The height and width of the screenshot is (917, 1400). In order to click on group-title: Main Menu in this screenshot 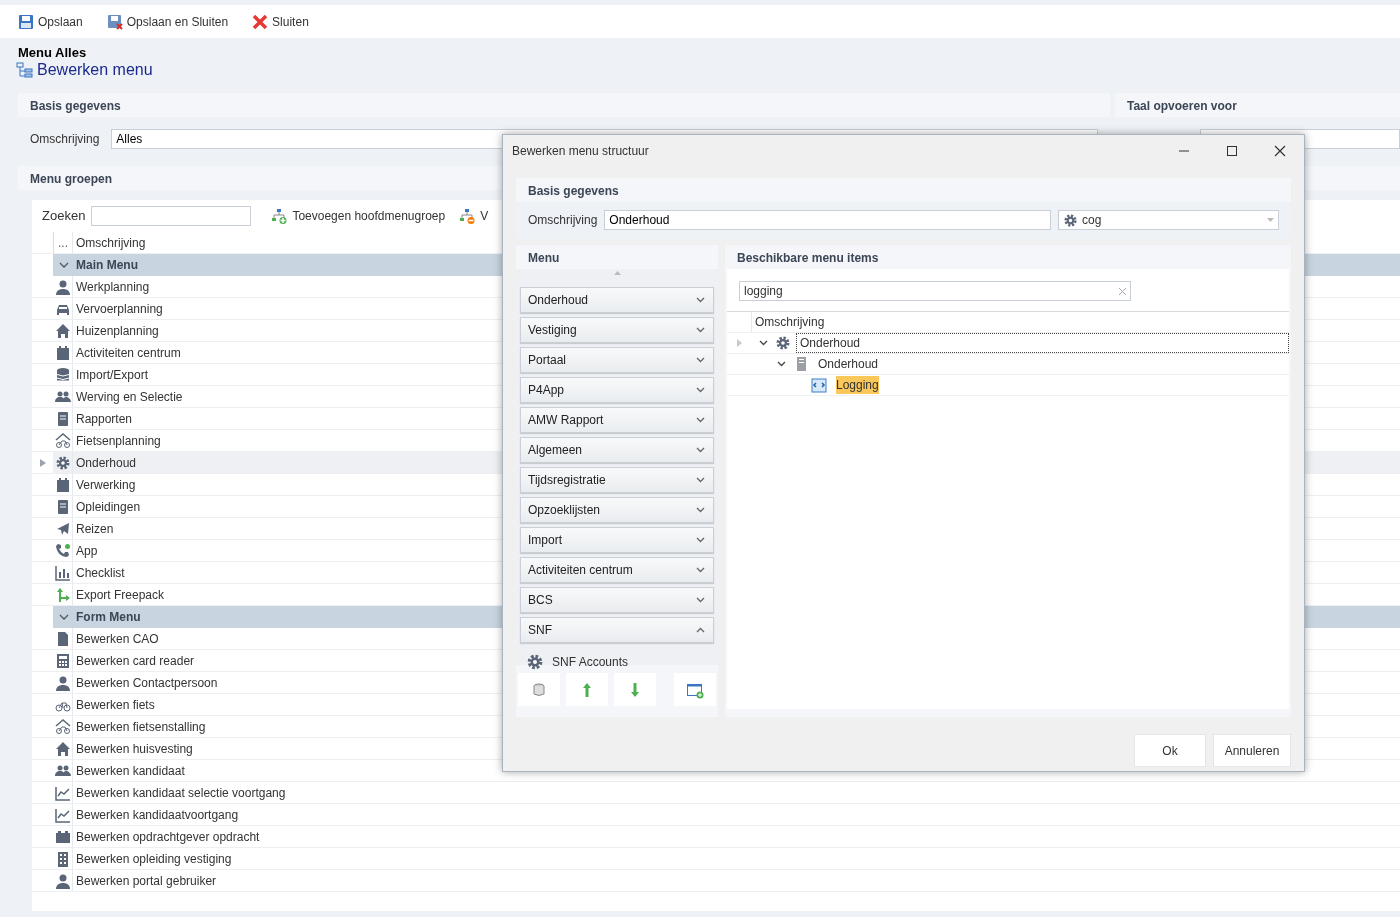, I will do `click(107, 265)`.